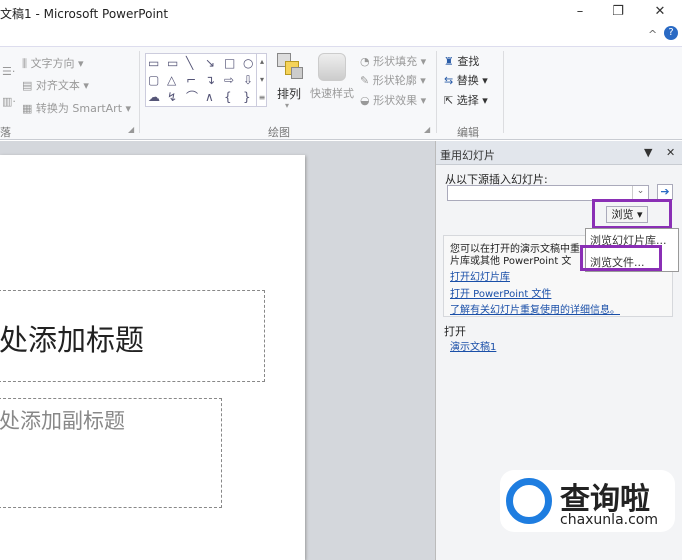  What do you see at coordinates (176, 80) in the screenshot?
I see `triangle-shape-icon: △` at bounding box center [176, 80].